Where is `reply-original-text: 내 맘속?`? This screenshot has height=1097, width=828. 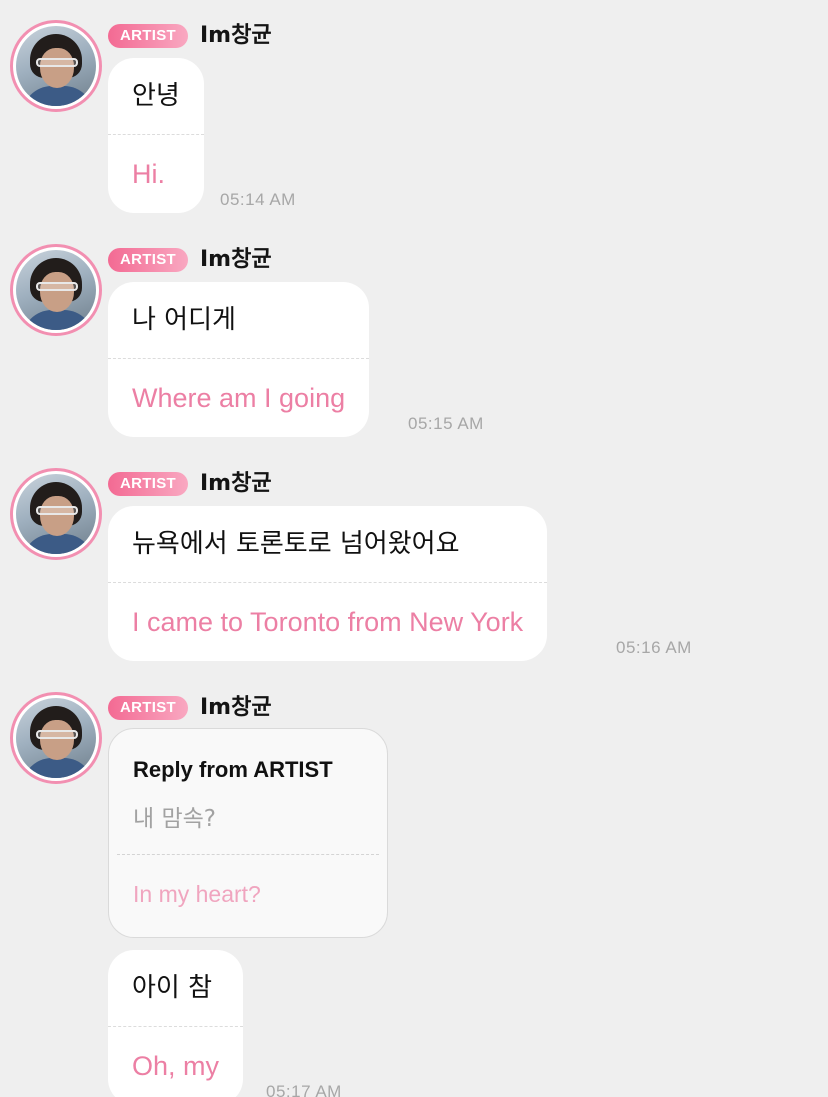 reply-original-text: 내 맘속? is located at coordinates (174, 819).